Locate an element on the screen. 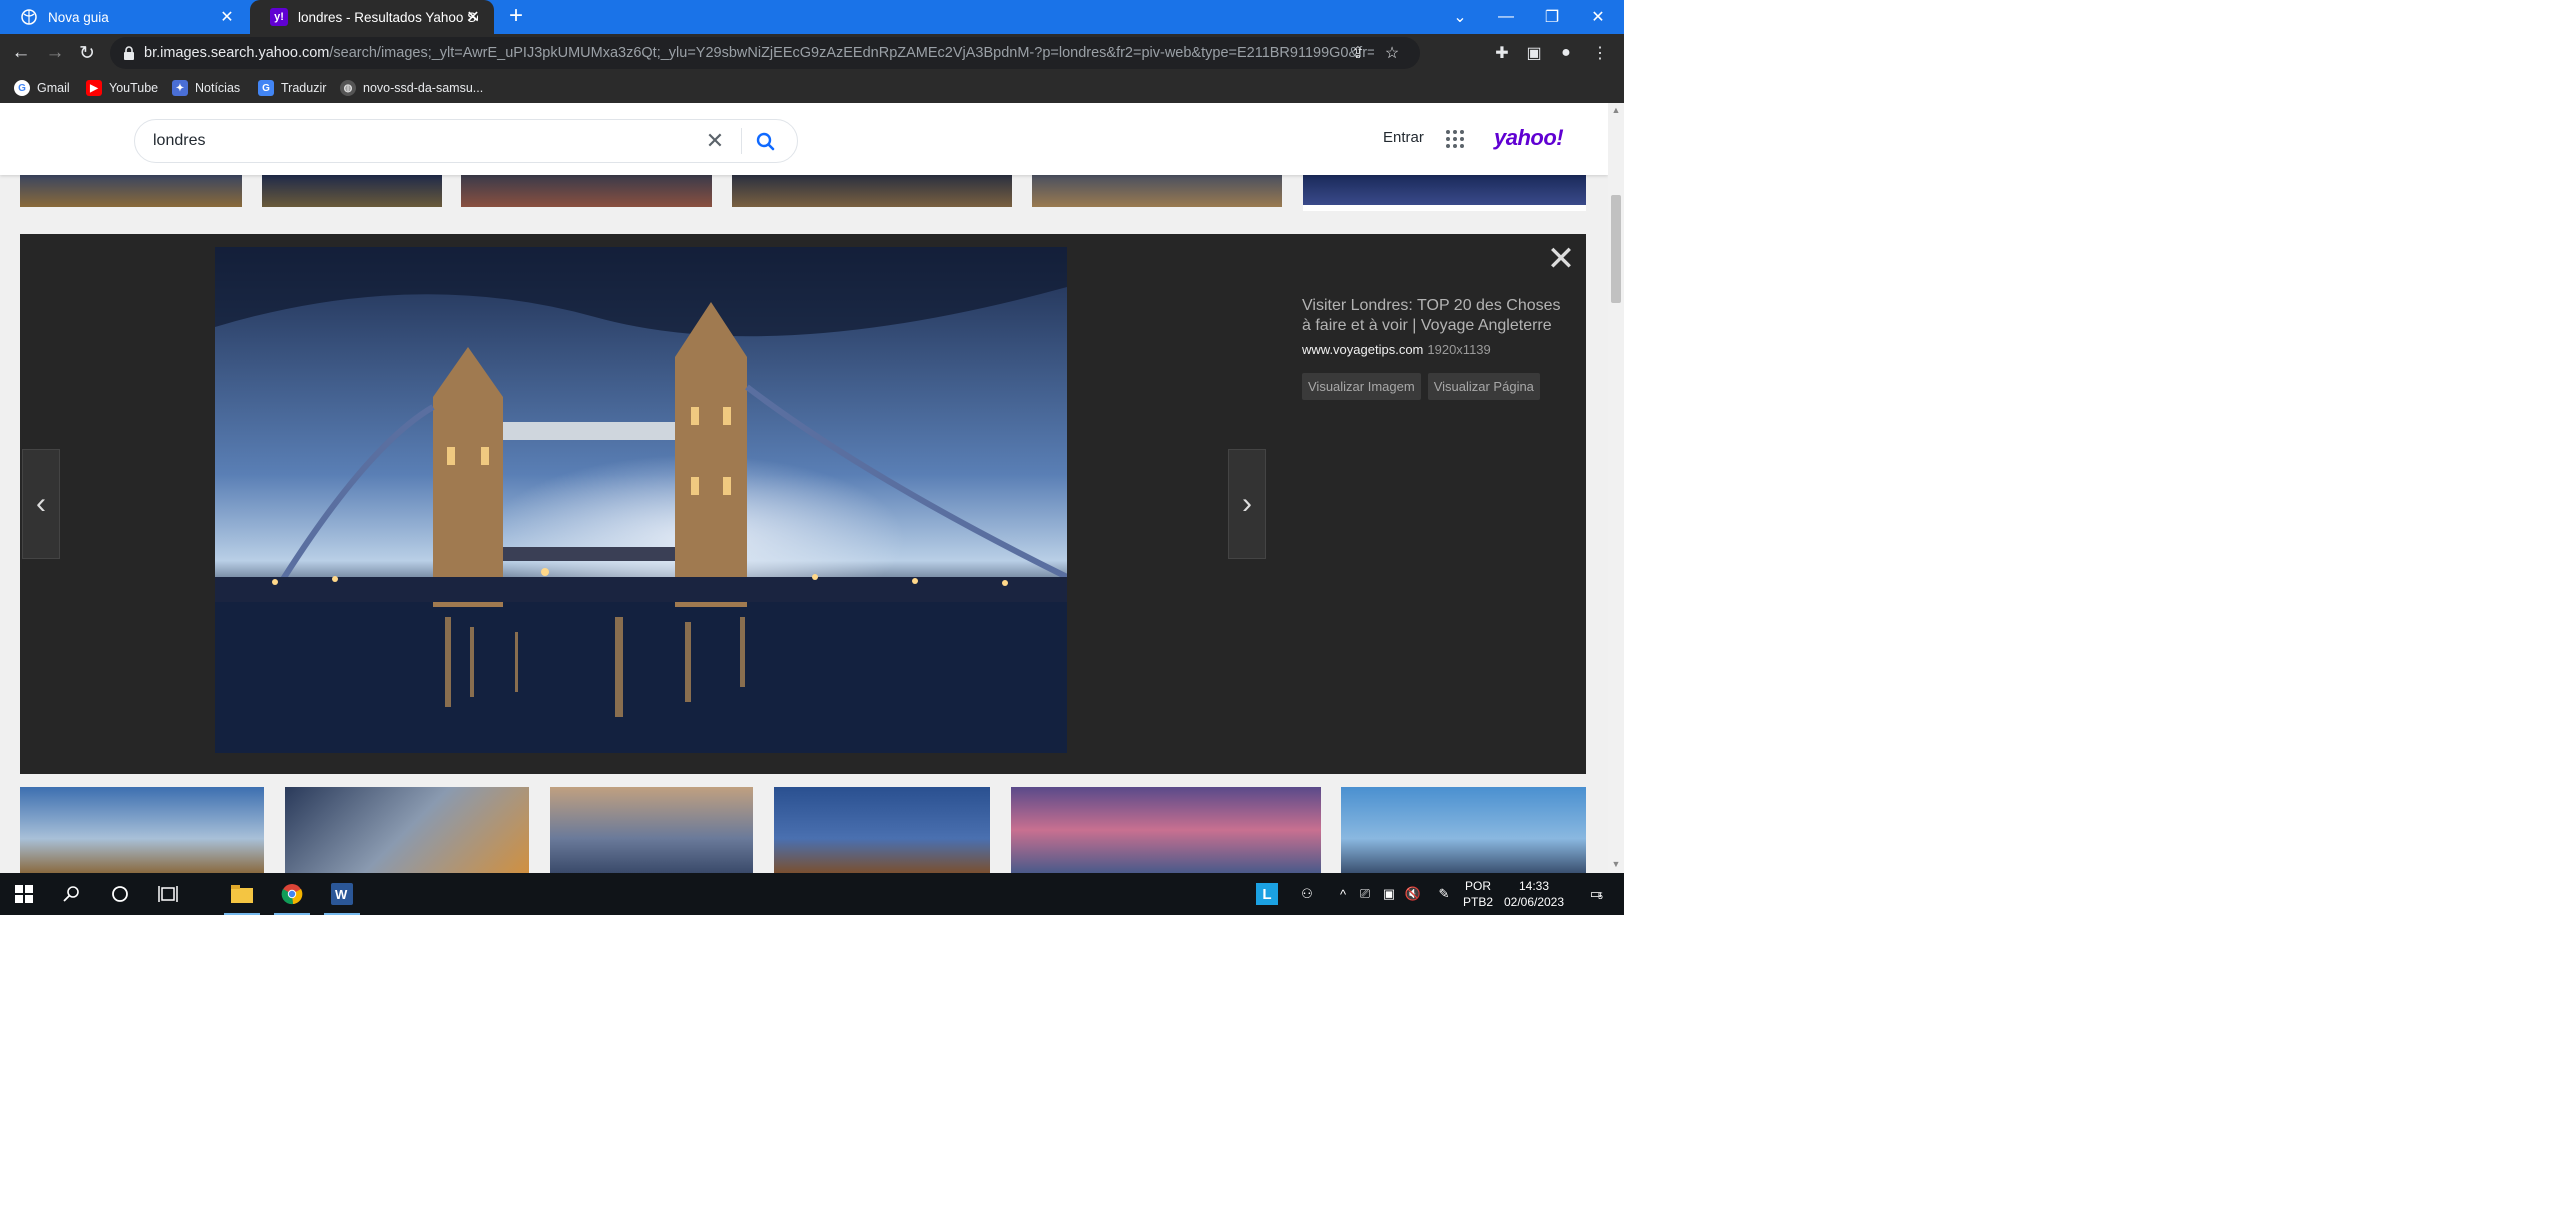 This screenshot has height=1222, width=2576. lock-icon is located at coordinates (129, 53).